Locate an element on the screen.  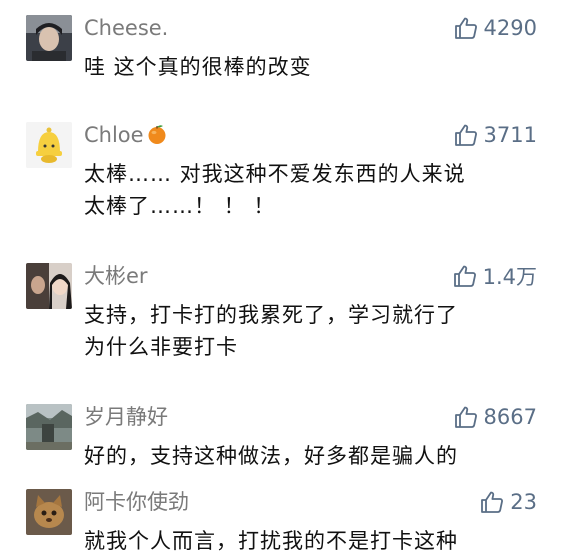
username: 岁月静好 is located at coordinates (126, 417).